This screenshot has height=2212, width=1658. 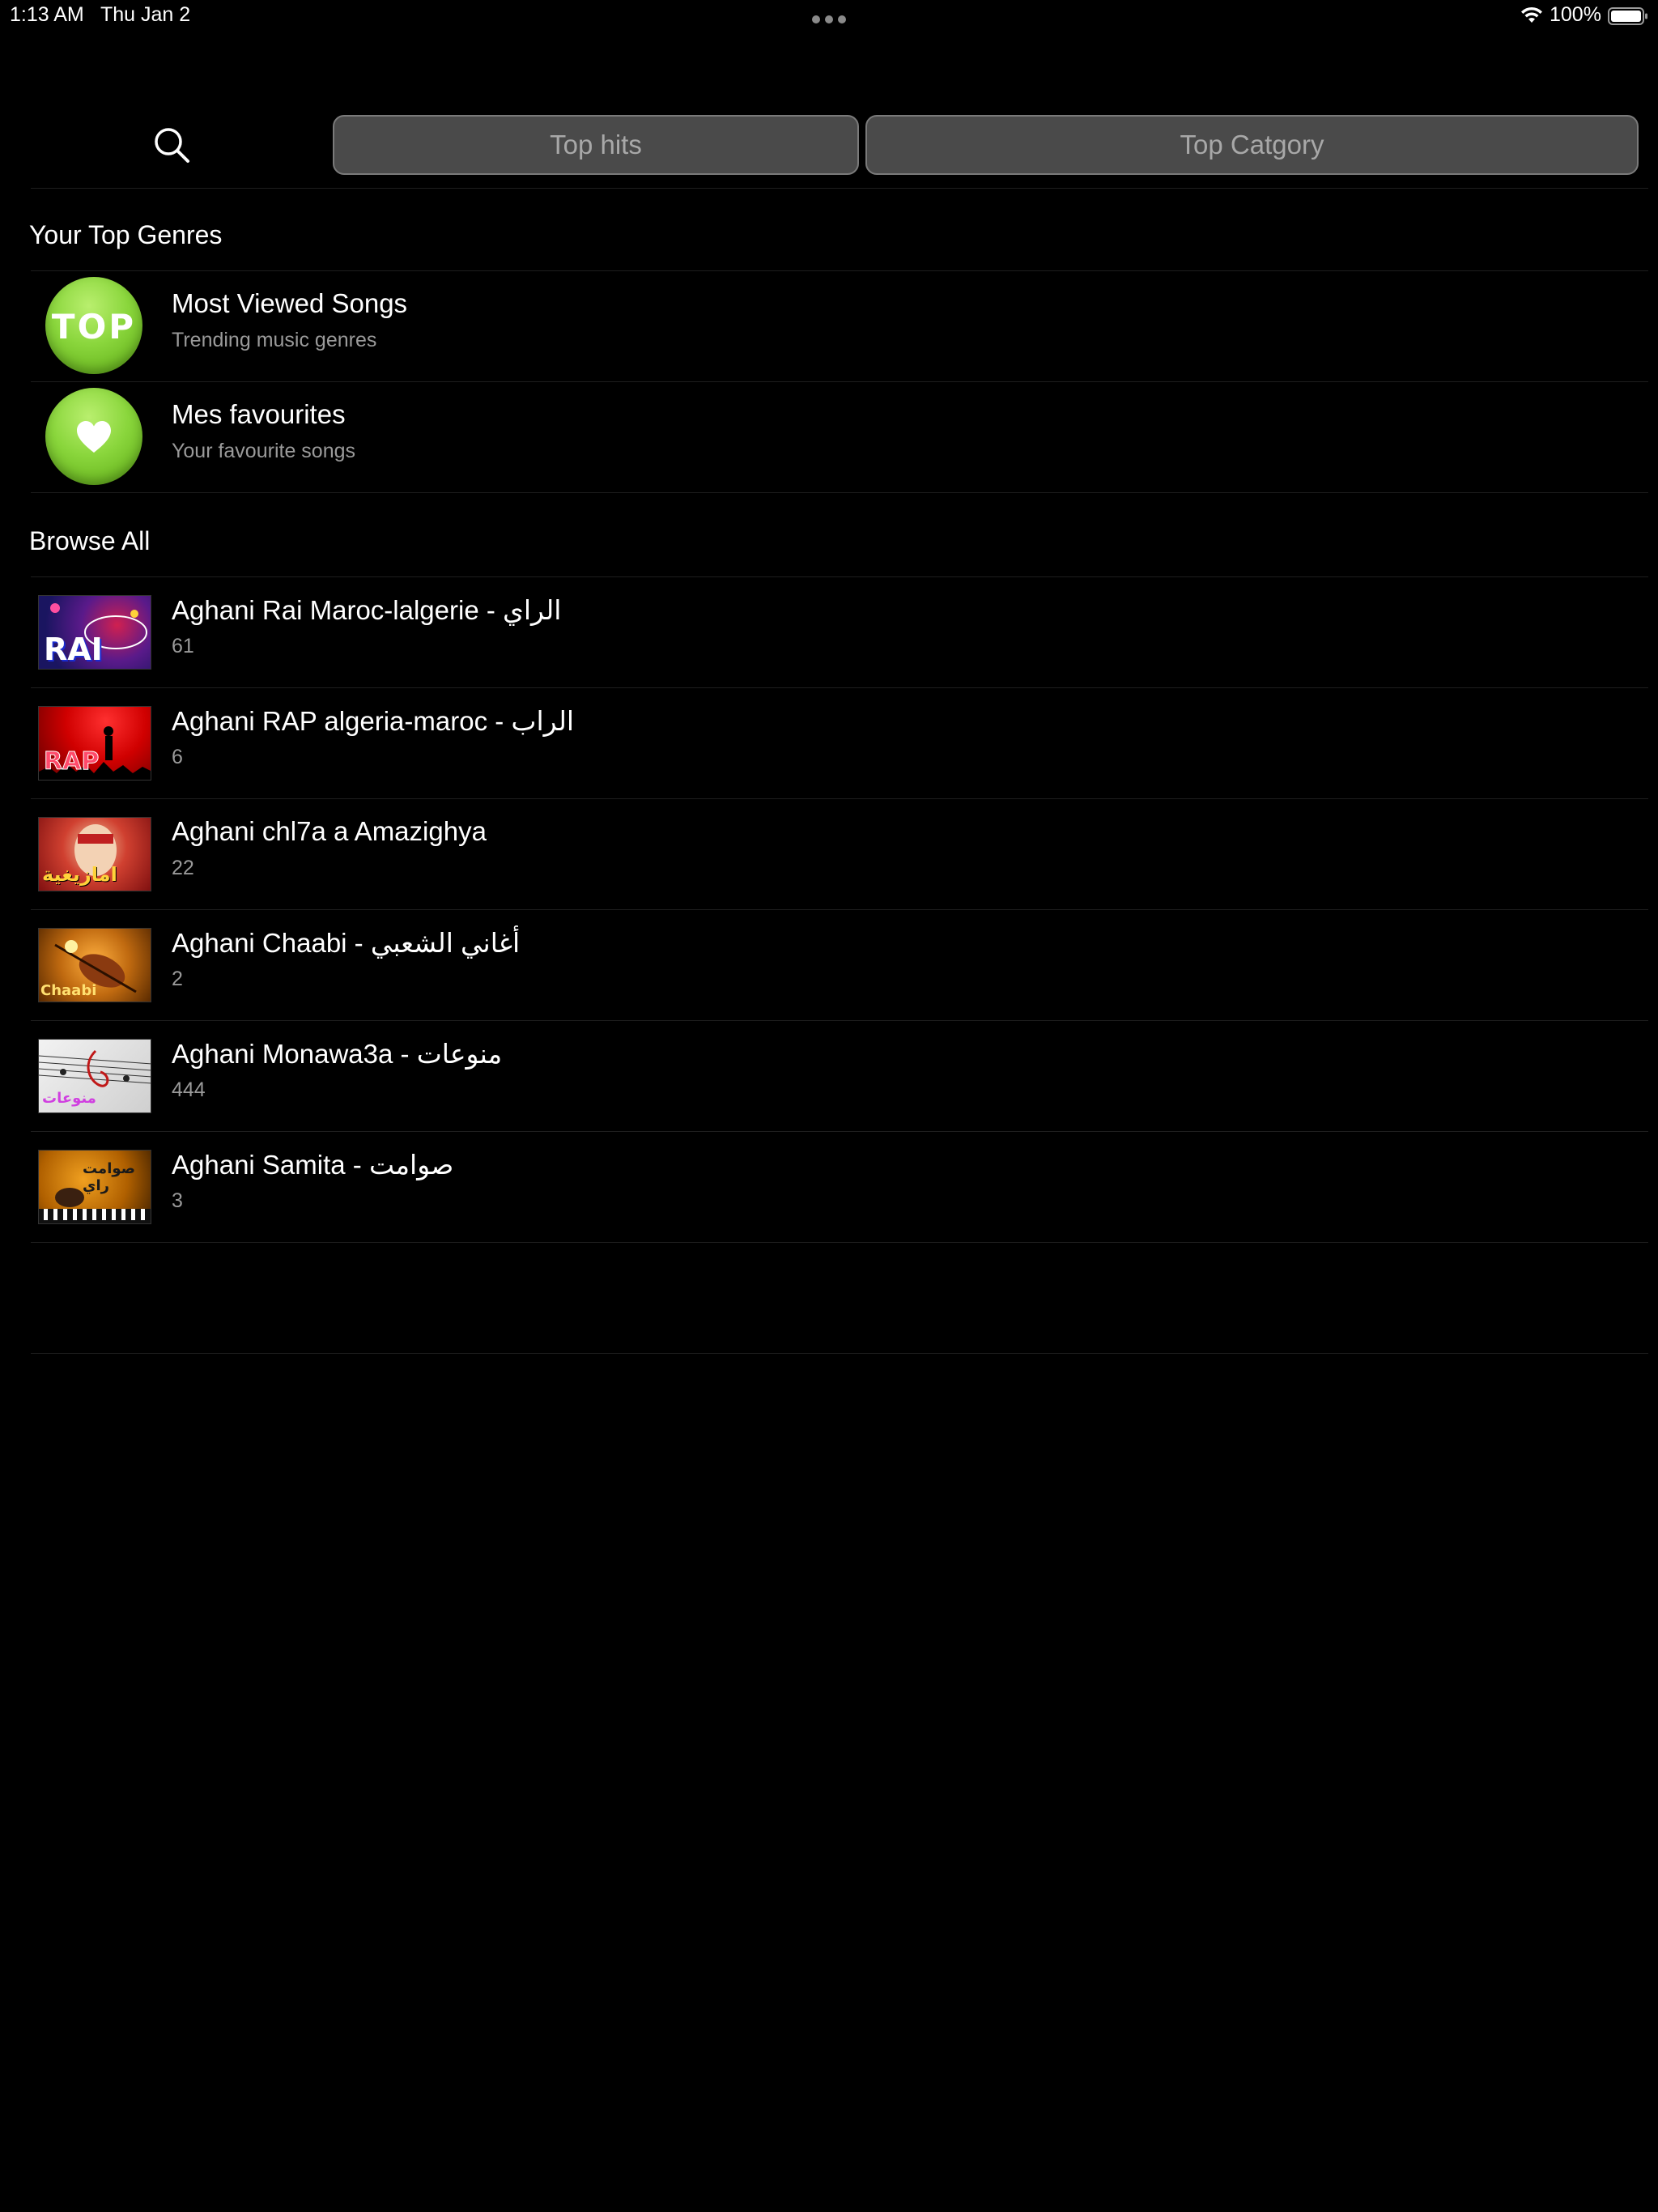 What do you see at coordinates (346, 943) in the screenshot?
I see `list-item-title: Aghani Chaabi - أغاني الشعبي` at bounding box center [346, 943].